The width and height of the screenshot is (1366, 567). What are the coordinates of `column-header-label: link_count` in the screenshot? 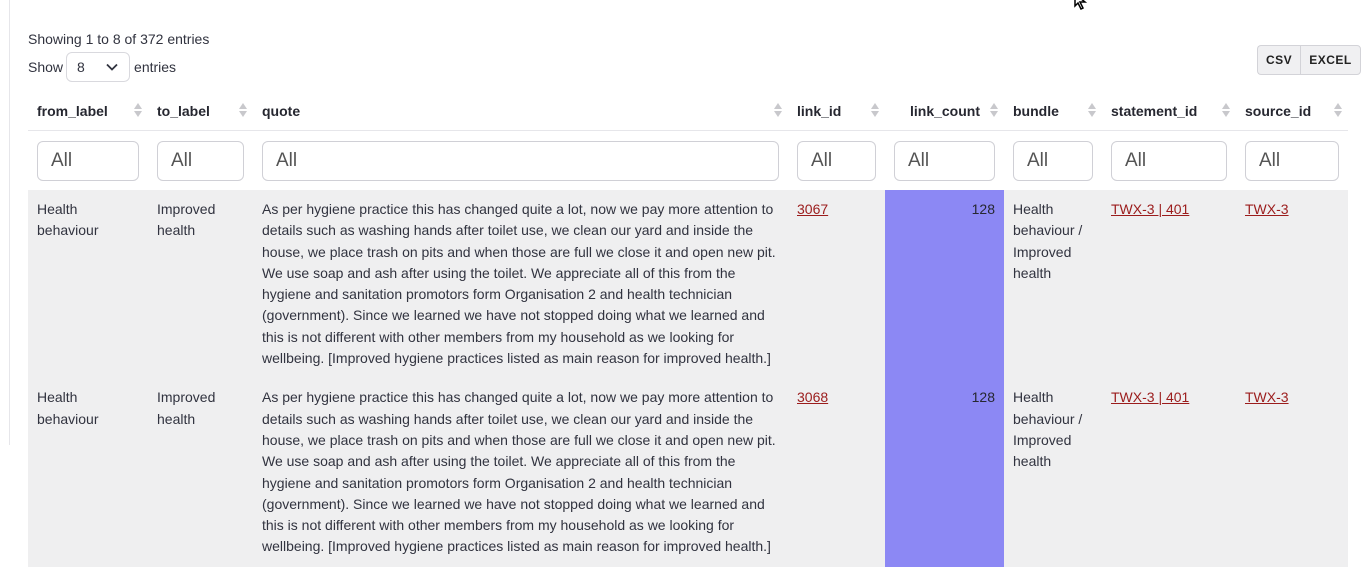 It's located at (944, 110).